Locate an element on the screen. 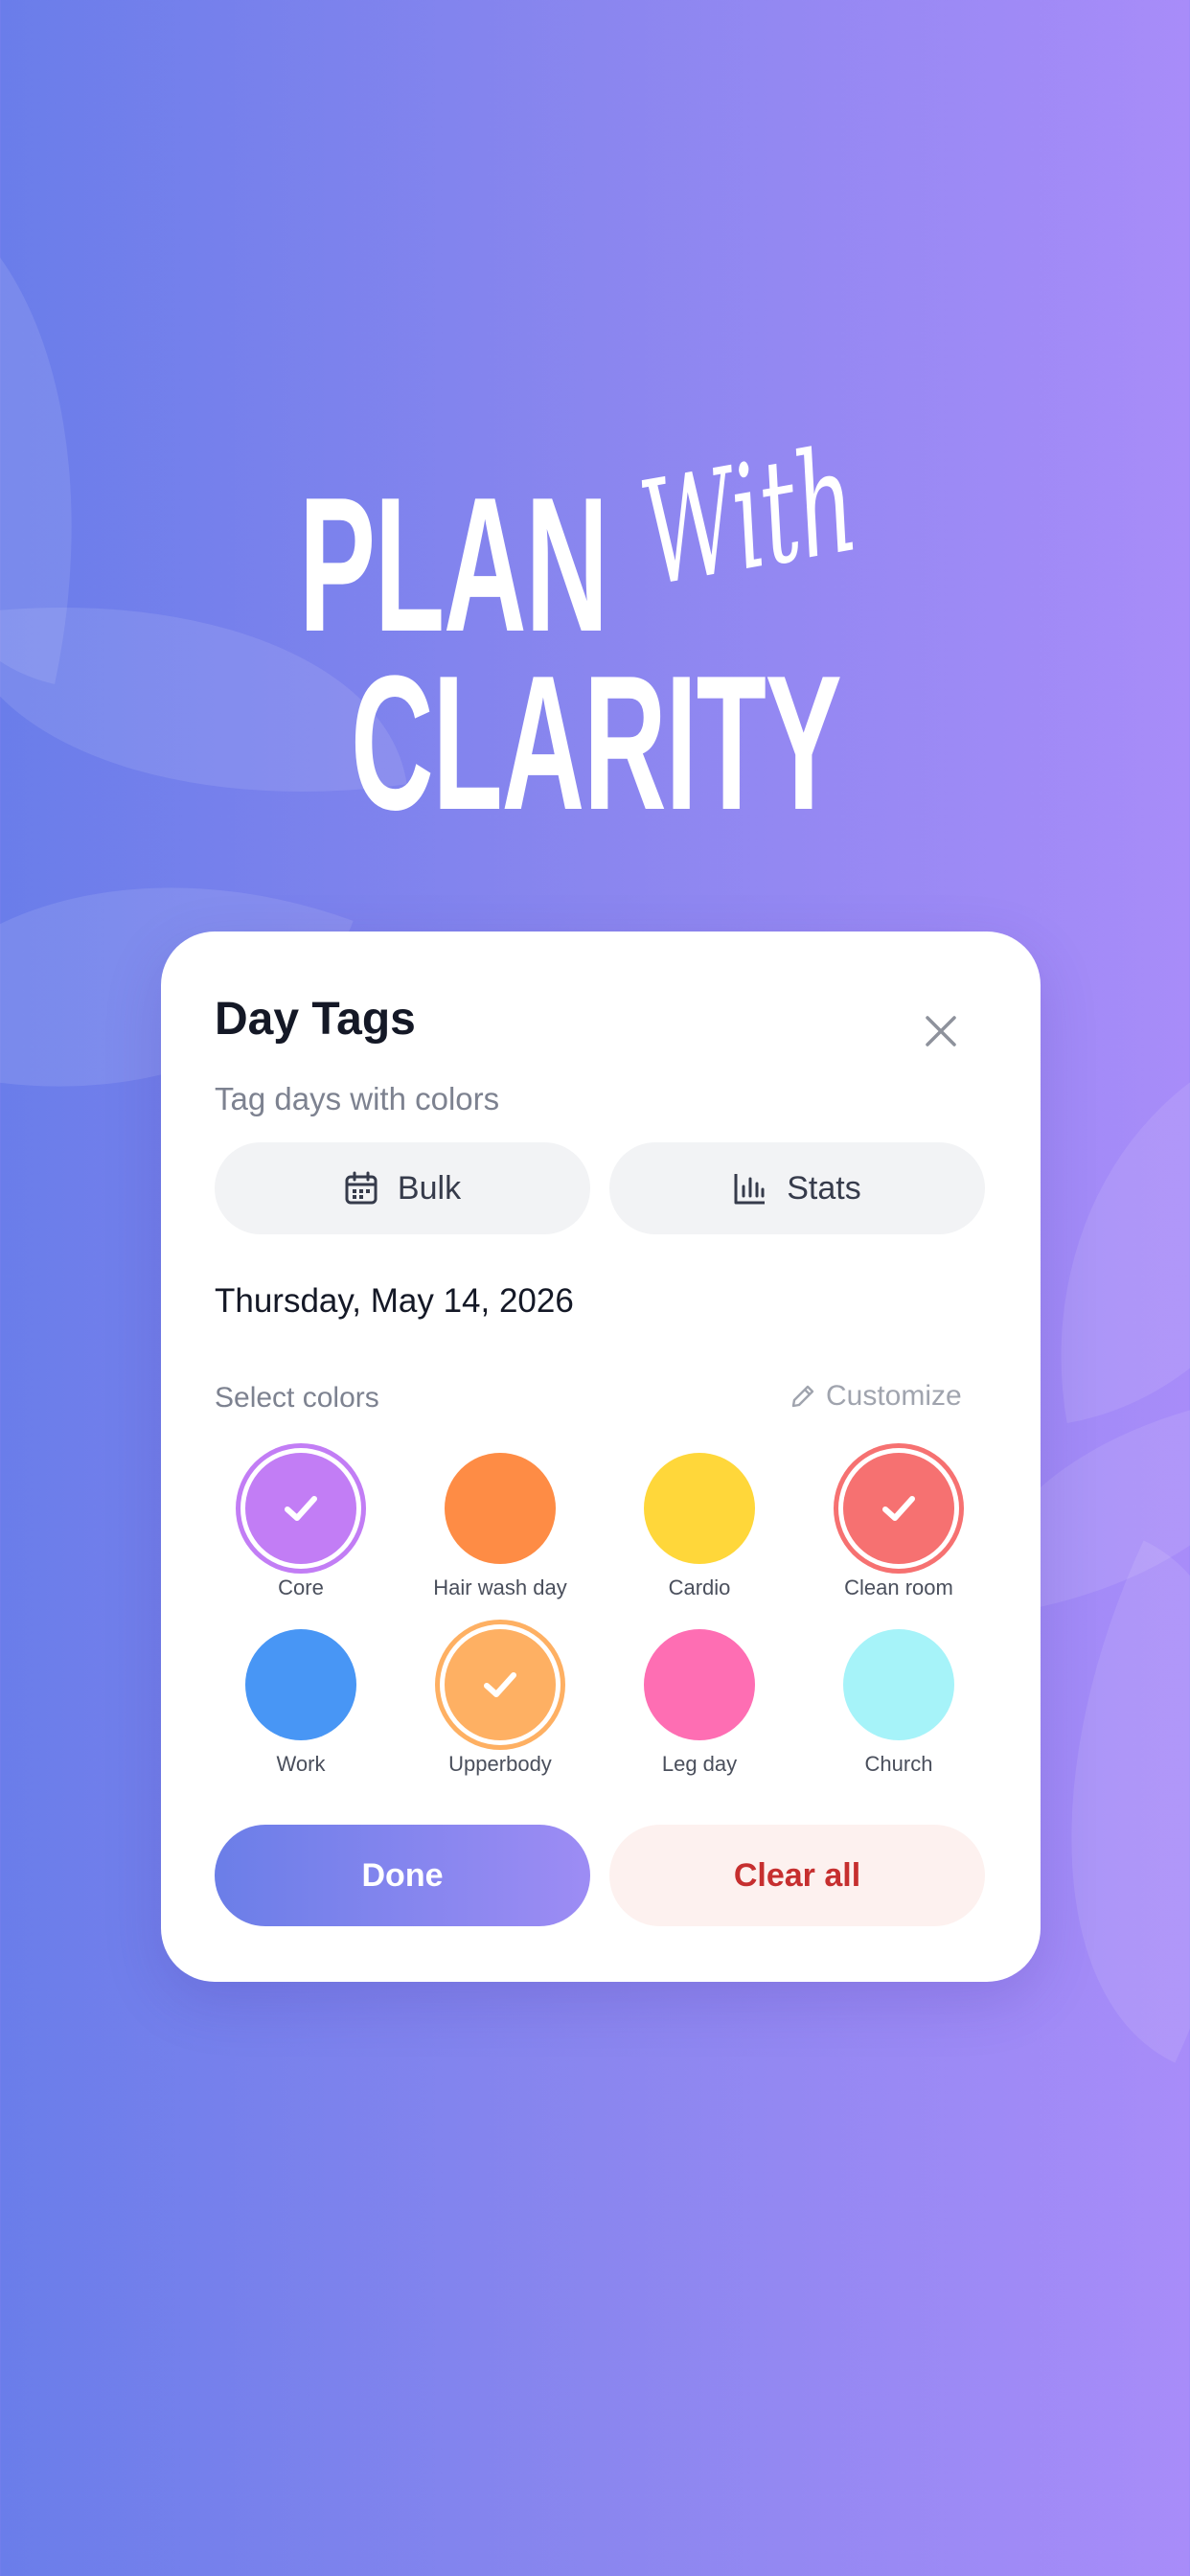 Image resolution: width=1190 pixels, height=2576 pixels. modal-subtitle: Tag days with colors is located at coordinates (358, 1098).